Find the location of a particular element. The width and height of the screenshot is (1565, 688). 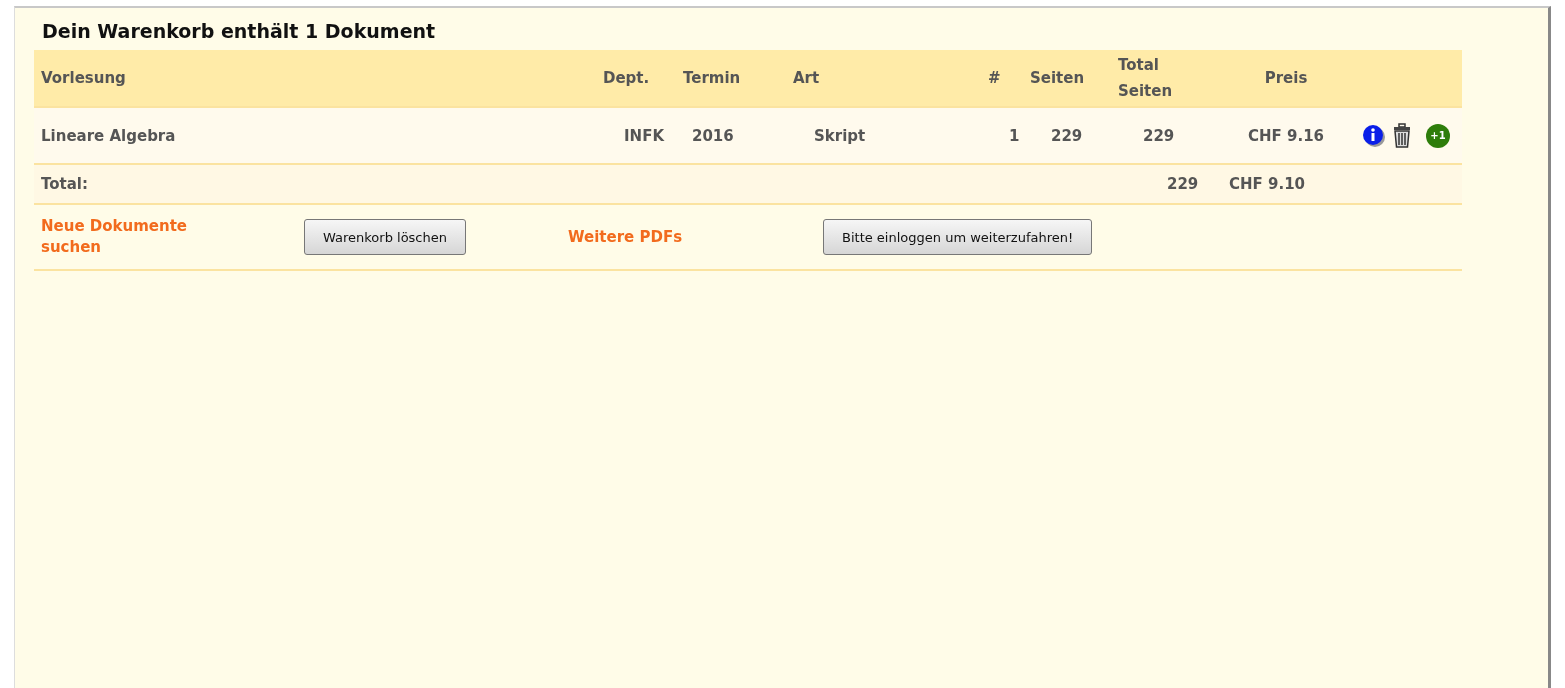

action-button: Warenkorb löschen is located at coordinates (385, 237).